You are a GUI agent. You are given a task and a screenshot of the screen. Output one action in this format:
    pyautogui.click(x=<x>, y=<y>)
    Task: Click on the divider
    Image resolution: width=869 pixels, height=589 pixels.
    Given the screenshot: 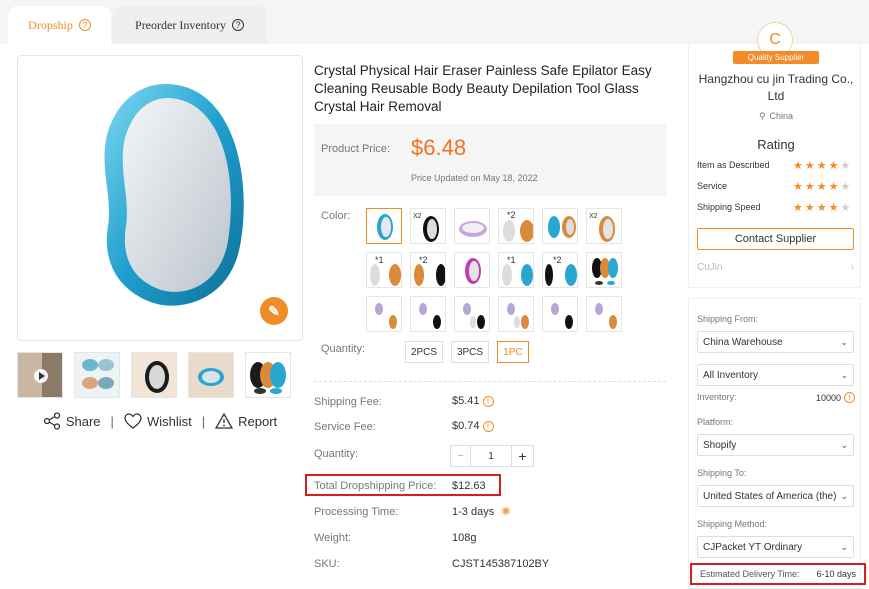 What is the action you would take?
    pyautogui.click(x=490, y=381)
    